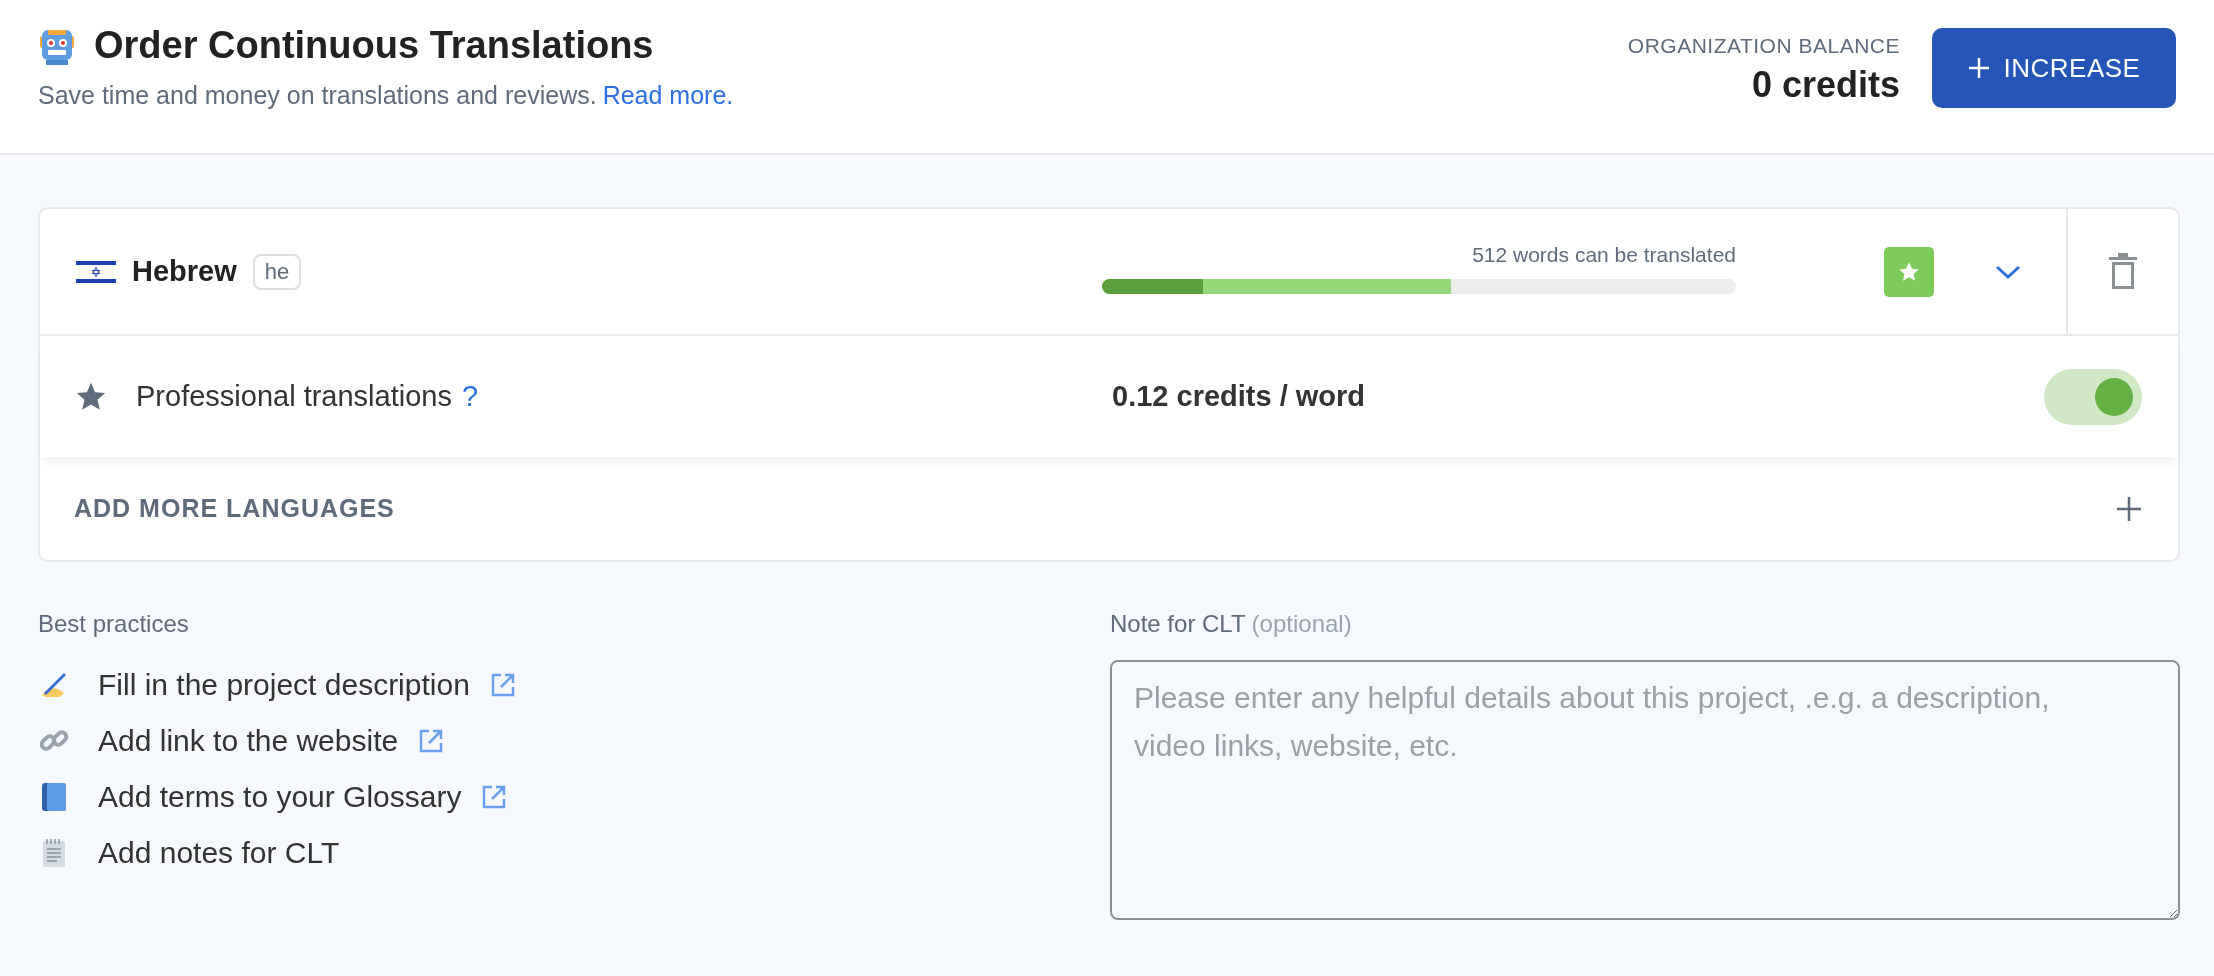 The width and height of the screenshot is (2214, 976). Describe the element at coordinates (1825, 85) in the screenshot. I see `balance-value: 0 credits` at that location.